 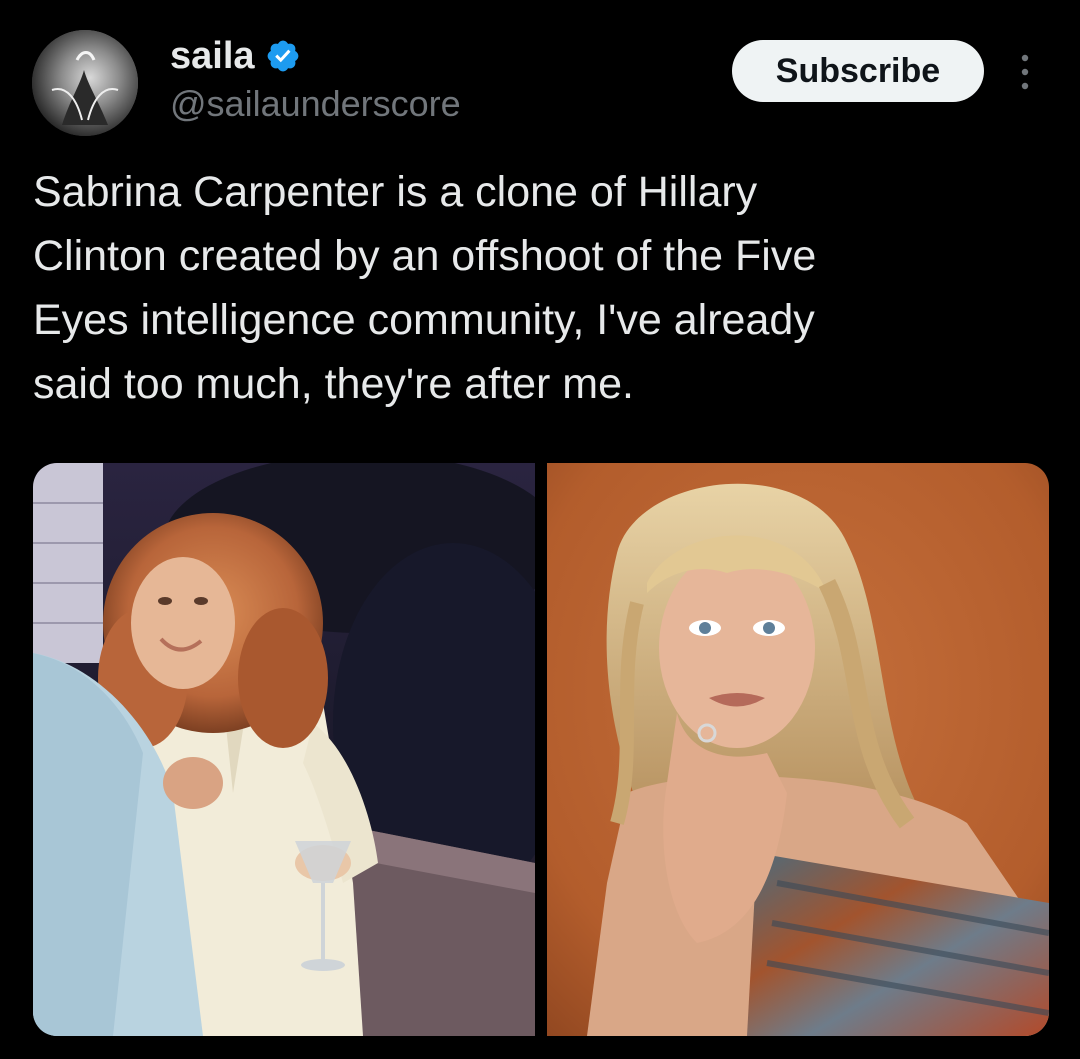 I want to click on verified-badge-icon, so click(x=282, y=56).